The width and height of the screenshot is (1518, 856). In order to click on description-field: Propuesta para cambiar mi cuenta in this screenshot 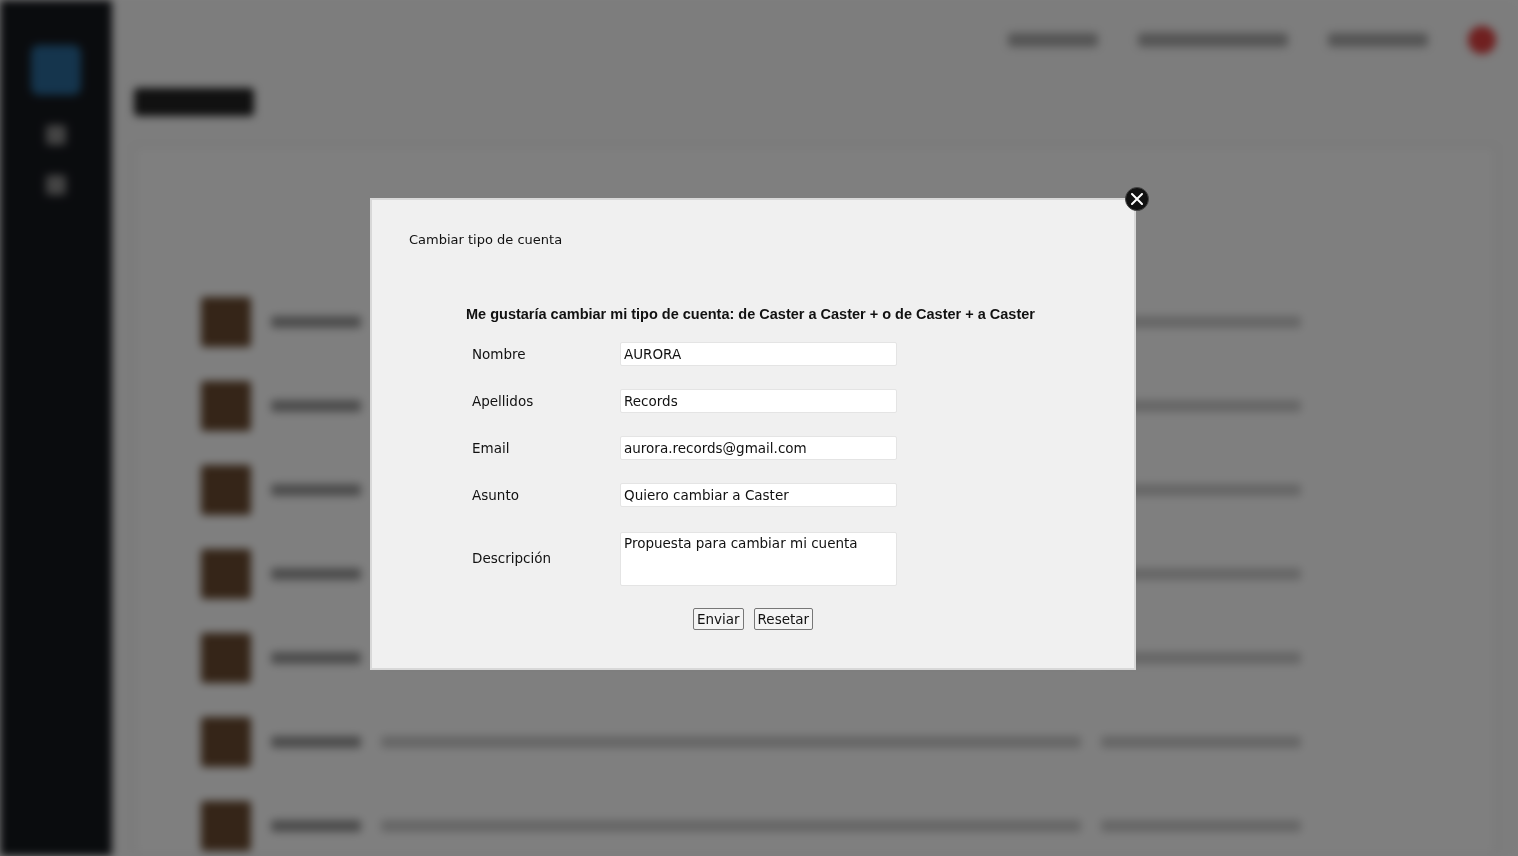, I will do `click(758, 559)`.